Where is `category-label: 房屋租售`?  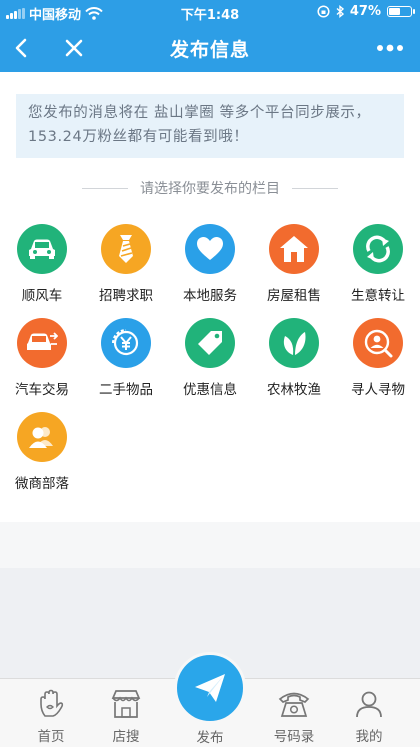
category-label: 房屋租售 is located at coordinates (294, 296).